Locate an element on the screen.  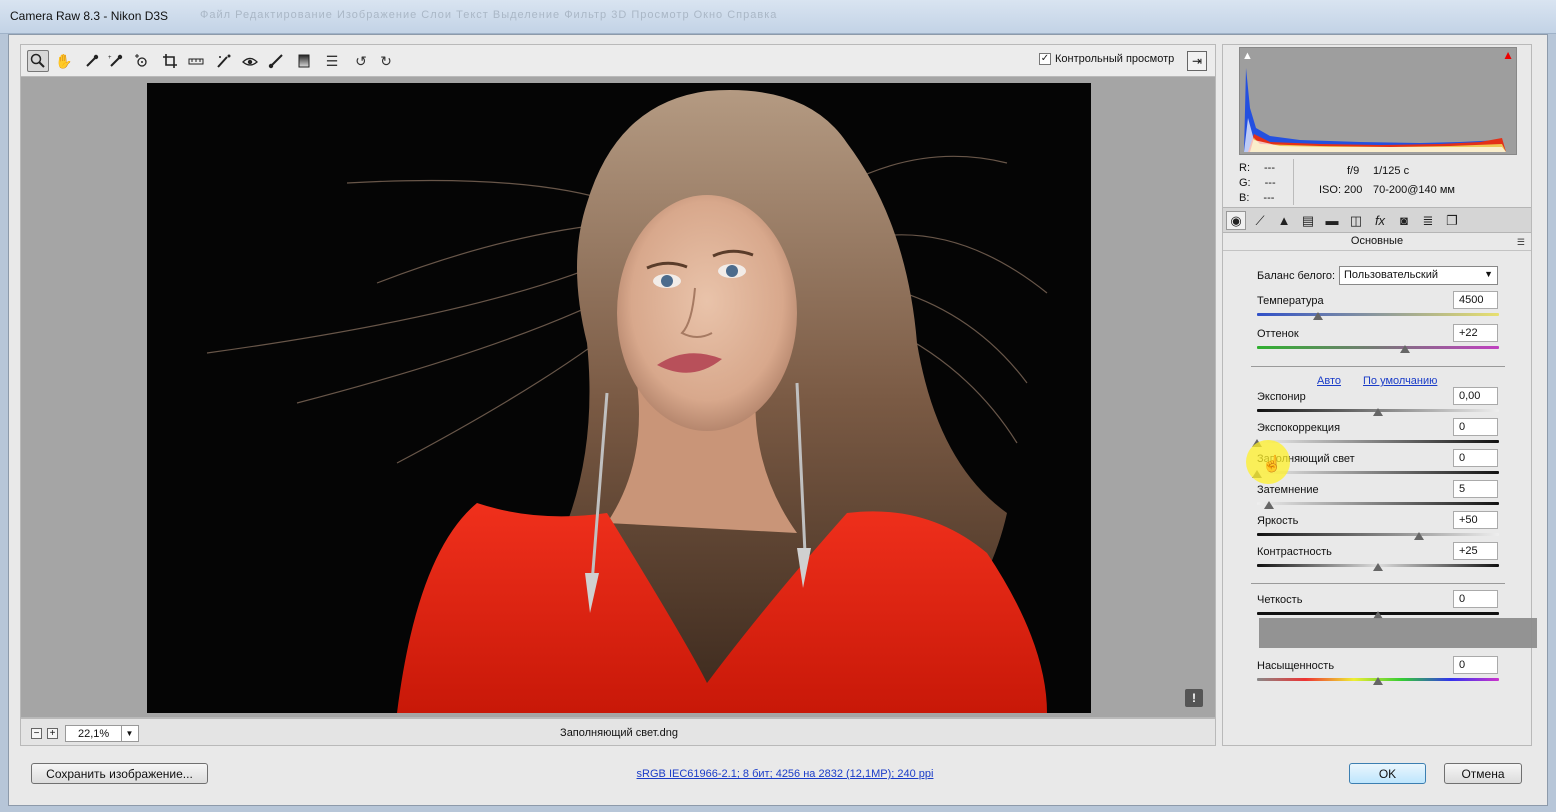
straighten-icon is located at coordinates (196, 61).